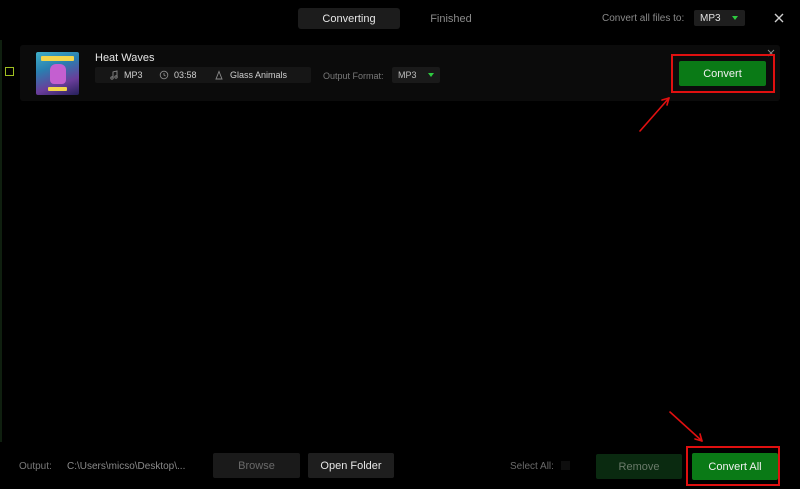 The image size is (800, 489). What do you see at coordinates (114, 75) in the screenshot?
I see `music-note-icon` at bounding box center [114, 75].